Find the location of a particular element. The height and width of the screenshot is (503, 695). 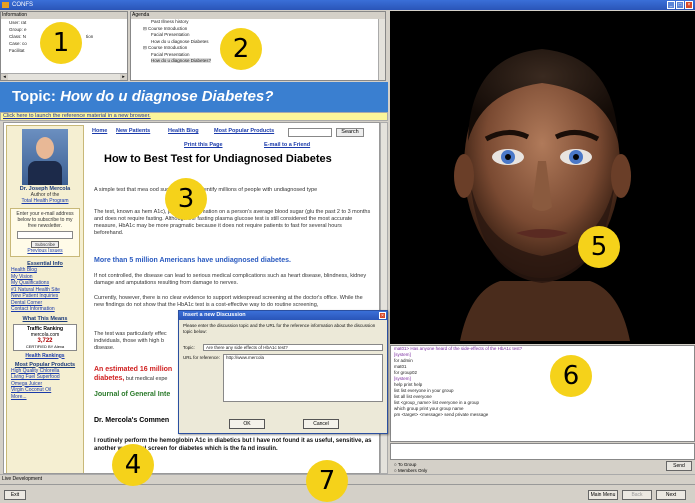

scroll-right-icon: ▸ is located at coordinates (123, 77).